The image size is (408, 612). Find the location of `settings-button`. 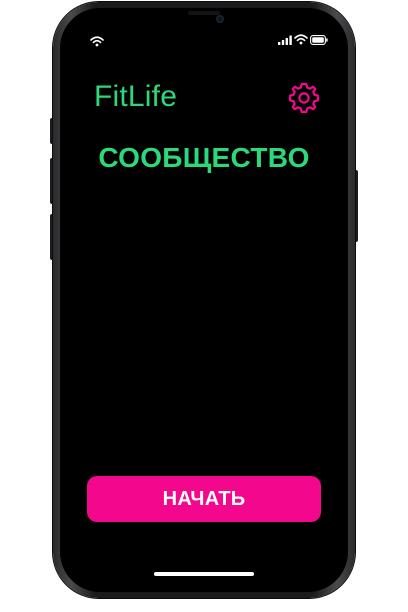

settings-button is located at coordinates (304, 98).